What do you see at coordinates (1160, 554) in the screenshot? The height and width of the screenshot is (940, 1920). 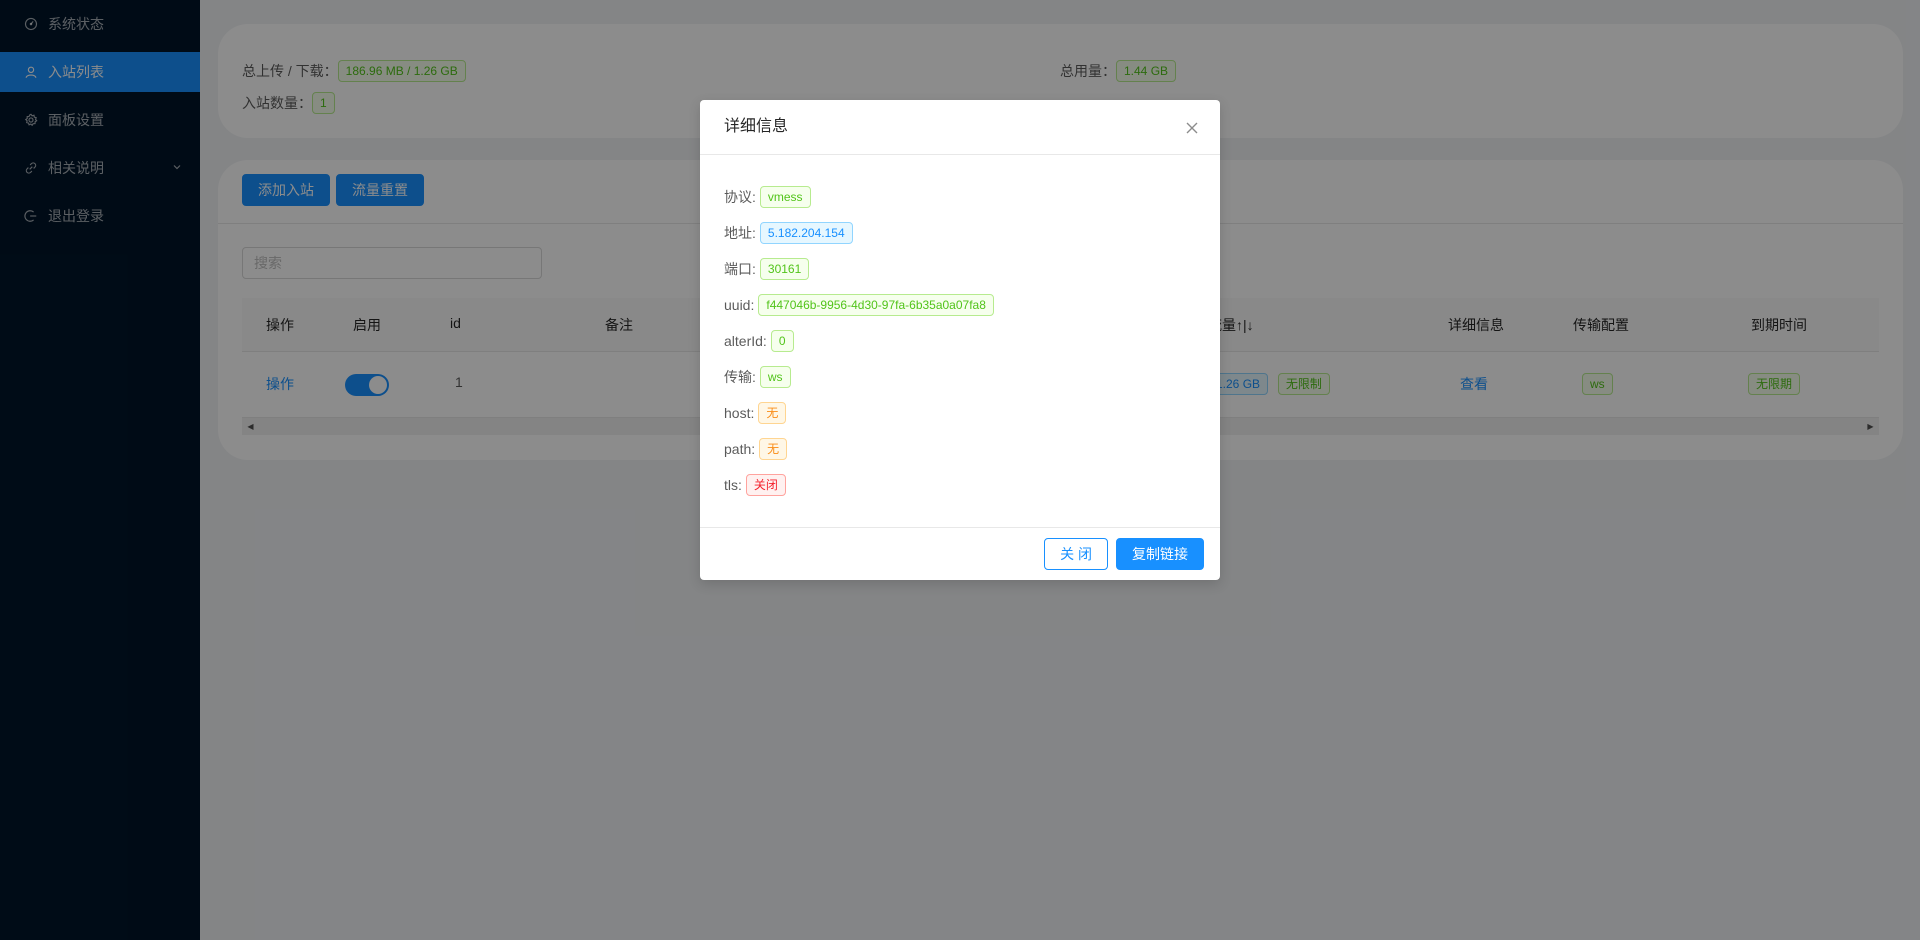 I see `copy-link-button: 复制链接` at bounding box center [1160, 554].